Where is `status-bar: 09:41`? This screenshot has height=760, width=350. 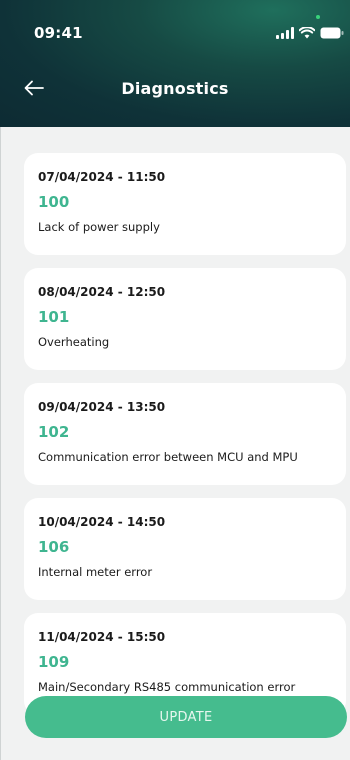
status-bar: 09:41 is located at coordinates (175, 30).